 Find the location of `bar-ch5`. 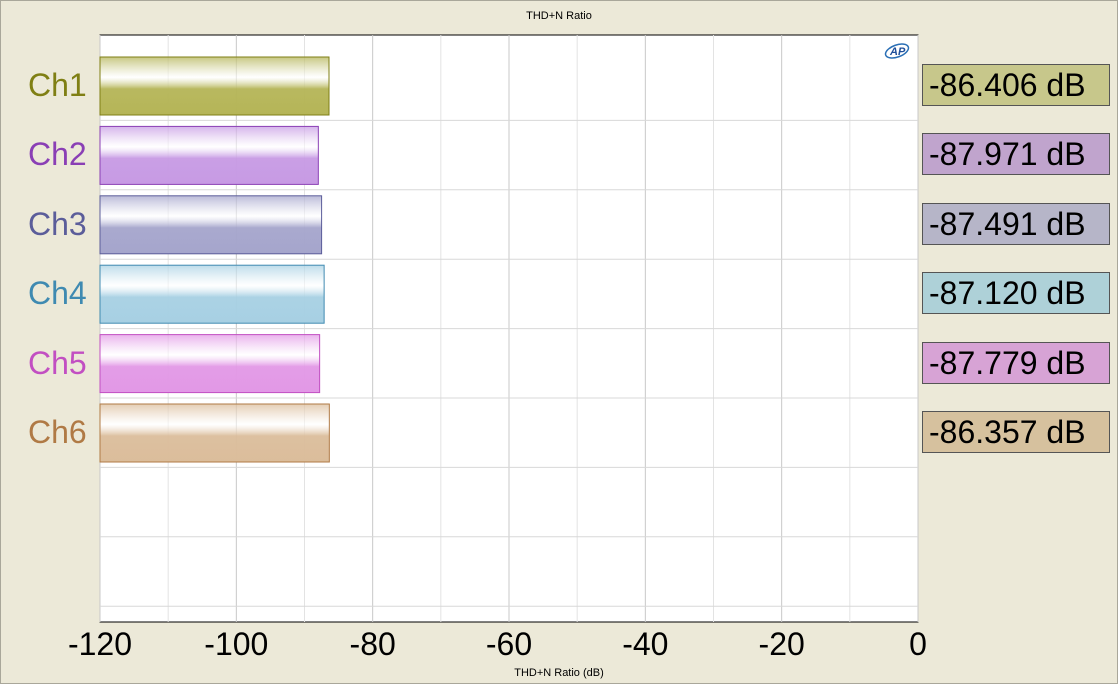

bar-ch5 is located at coordinates (210, 364).